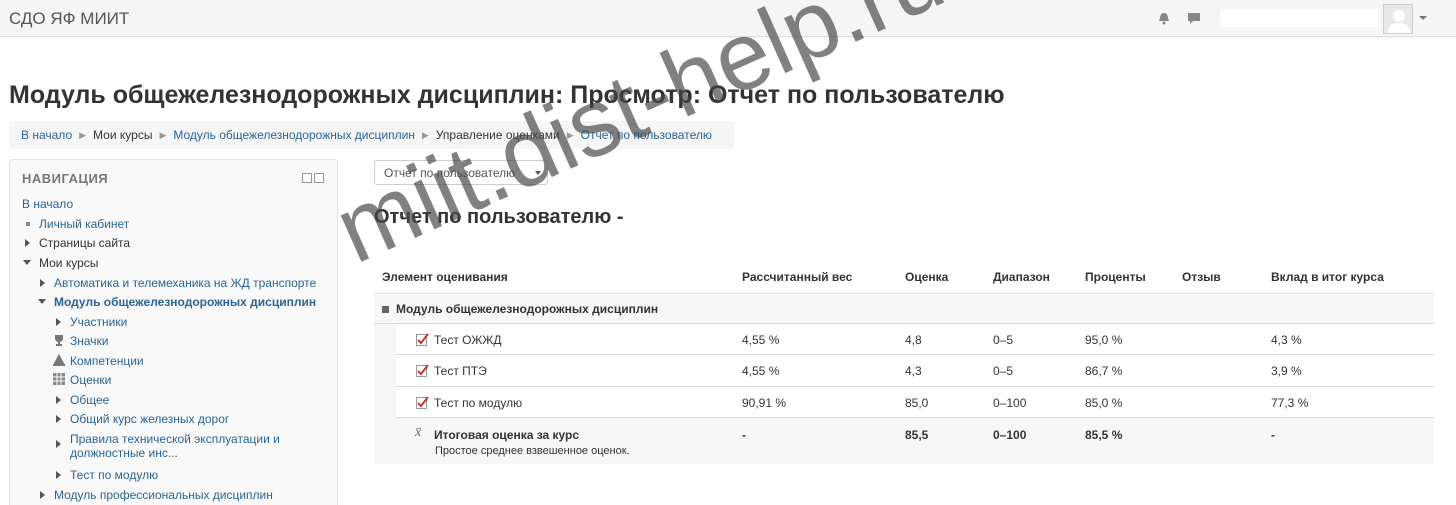 The height and width of the screenshot is (505, 1456). Describe the element at coordinates (1290, 403) in the screenshot. I see `contribution-cell: 77,3 %` at that location.